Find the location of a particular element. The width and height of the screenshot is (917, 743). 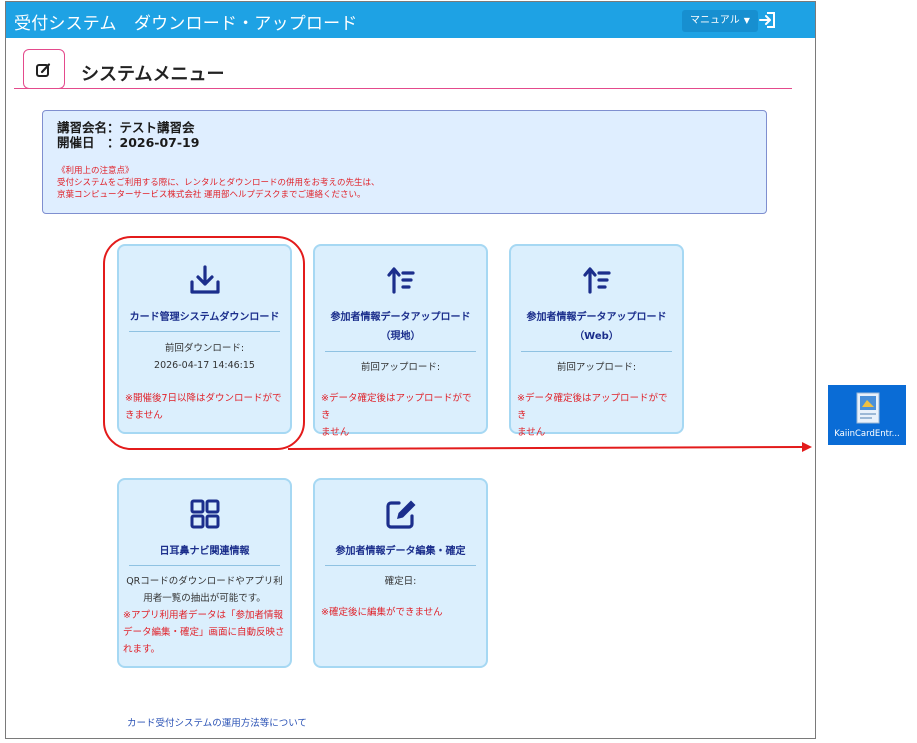

page-title: システムメニュー is located at coordinates (153, 74).